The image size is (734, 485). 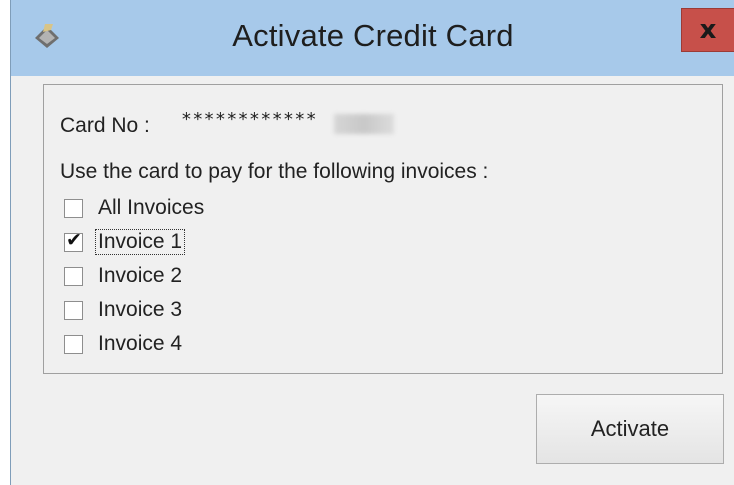 I want to click on checkbox-label: Invoice 4, so click(x=140, y=343).